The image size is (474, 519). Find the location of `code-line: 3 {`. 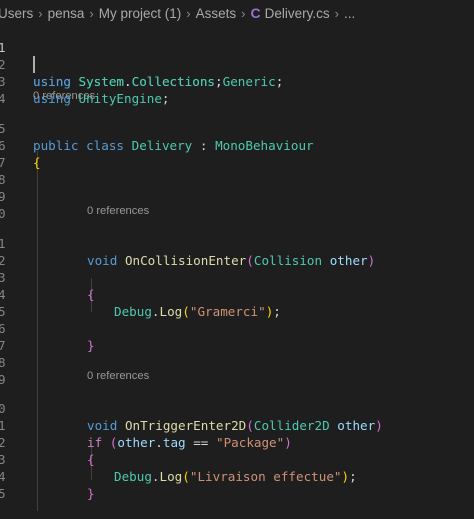

code-line: 3 { is located at coordinates (237, 277).